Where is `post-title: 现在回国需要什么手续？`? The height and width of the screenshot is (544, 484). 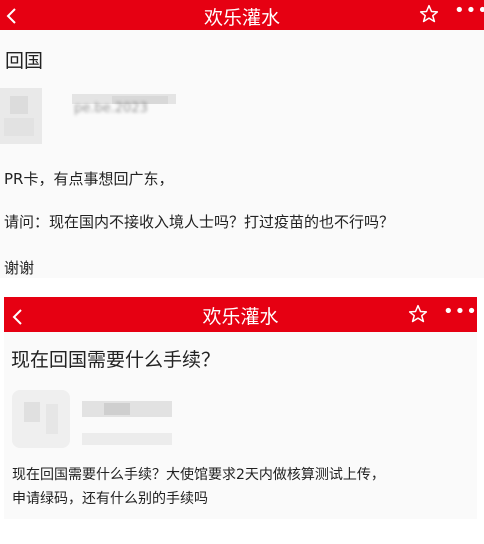 post-title: 现在回国需要什么手续？ is located at coordinates (116, 360).